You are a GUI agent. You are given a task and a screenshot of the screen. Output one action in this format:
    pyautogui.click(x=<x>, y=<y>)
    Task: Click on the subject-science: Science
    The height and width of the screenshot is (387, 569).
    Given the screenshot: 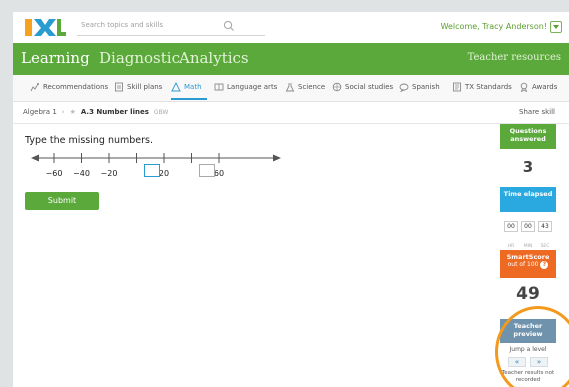 What is the action you would take?
    pyautogui.click(x=305, y=87)
    